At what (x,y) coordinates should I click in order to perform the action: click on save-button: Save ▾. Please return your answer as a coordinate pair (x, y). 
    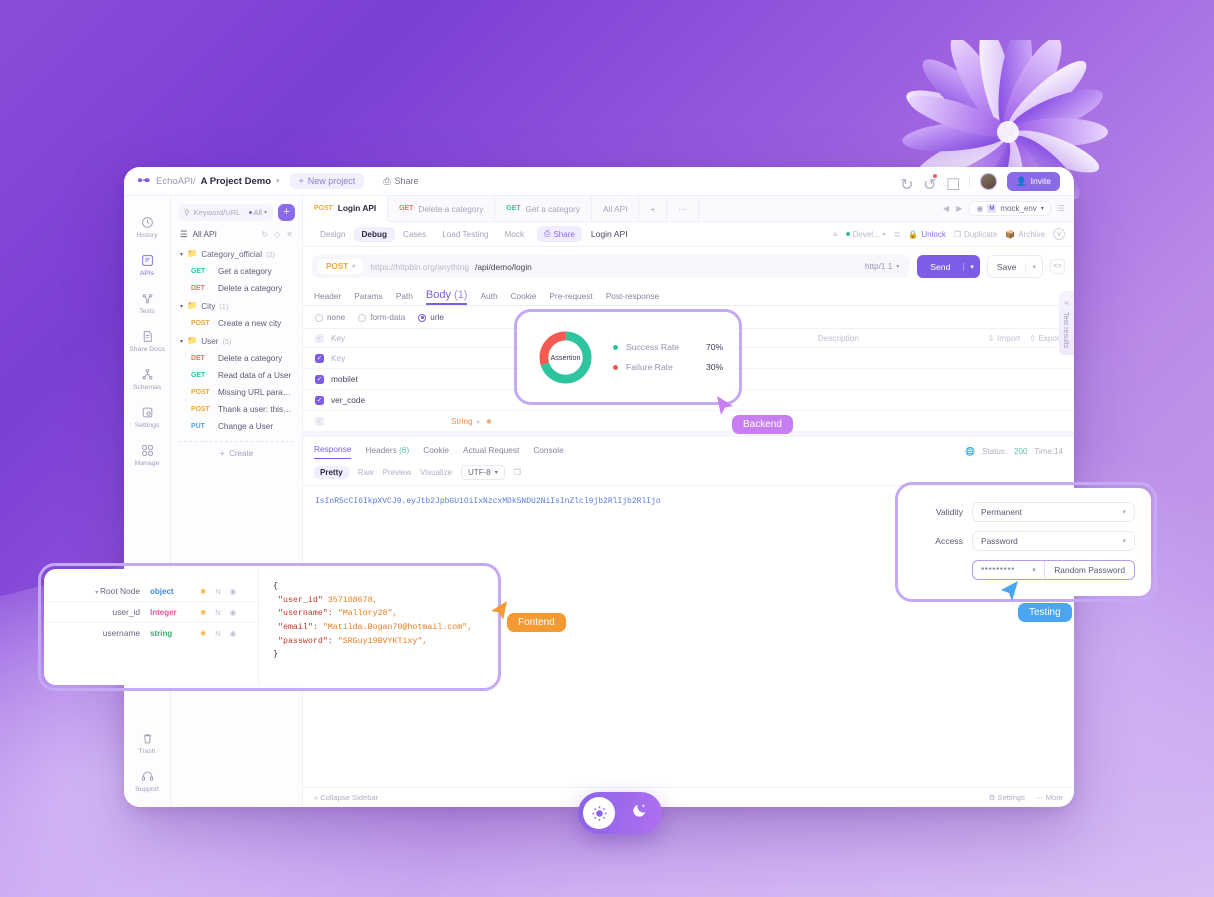
    Looking at the image, I should click on (1014, 266).